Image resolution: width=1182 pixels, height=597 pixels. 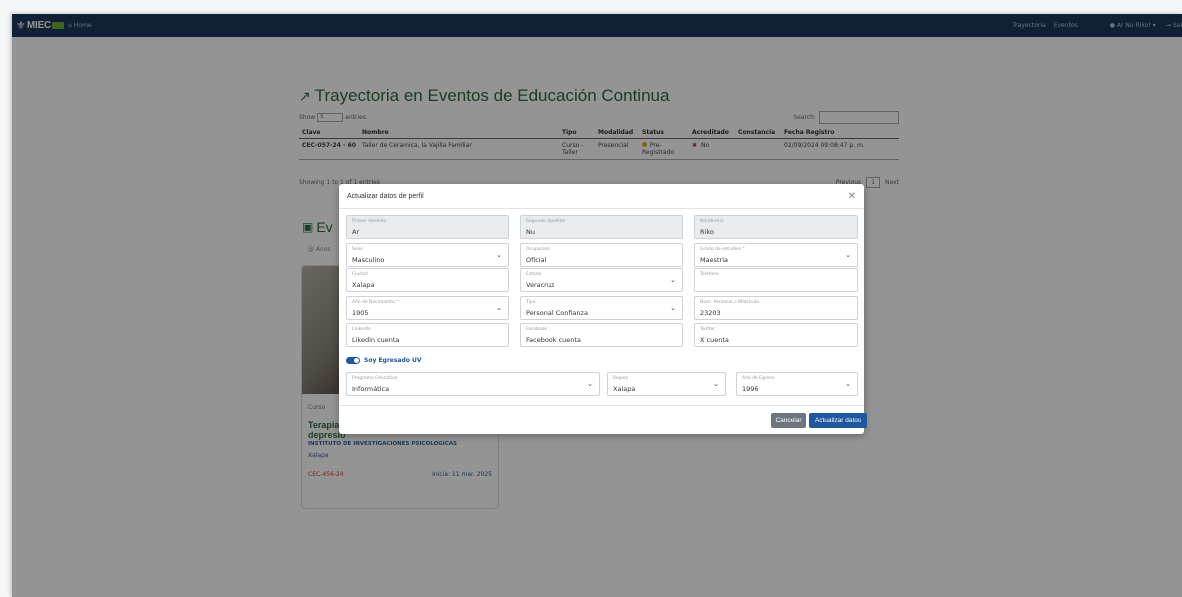 I want to click on tipo-label: Tipo, so click(x=531, y=302).